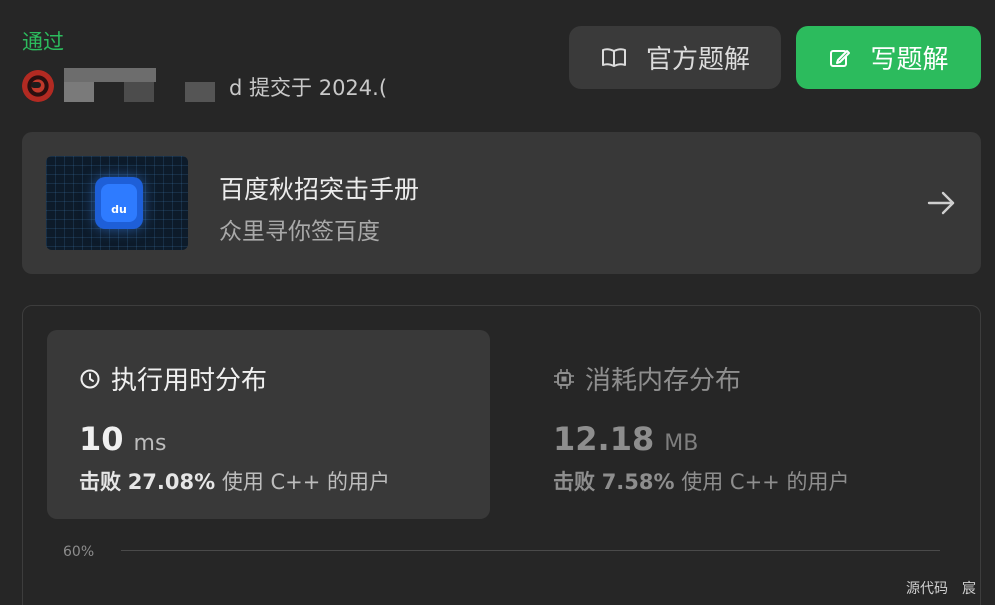  What do you see at coordinates (235, 482) in the screenshot?
I see `runtime-beat: 击败 27.08% 使用 C++ 的用户` at bounding box center [235, 482].